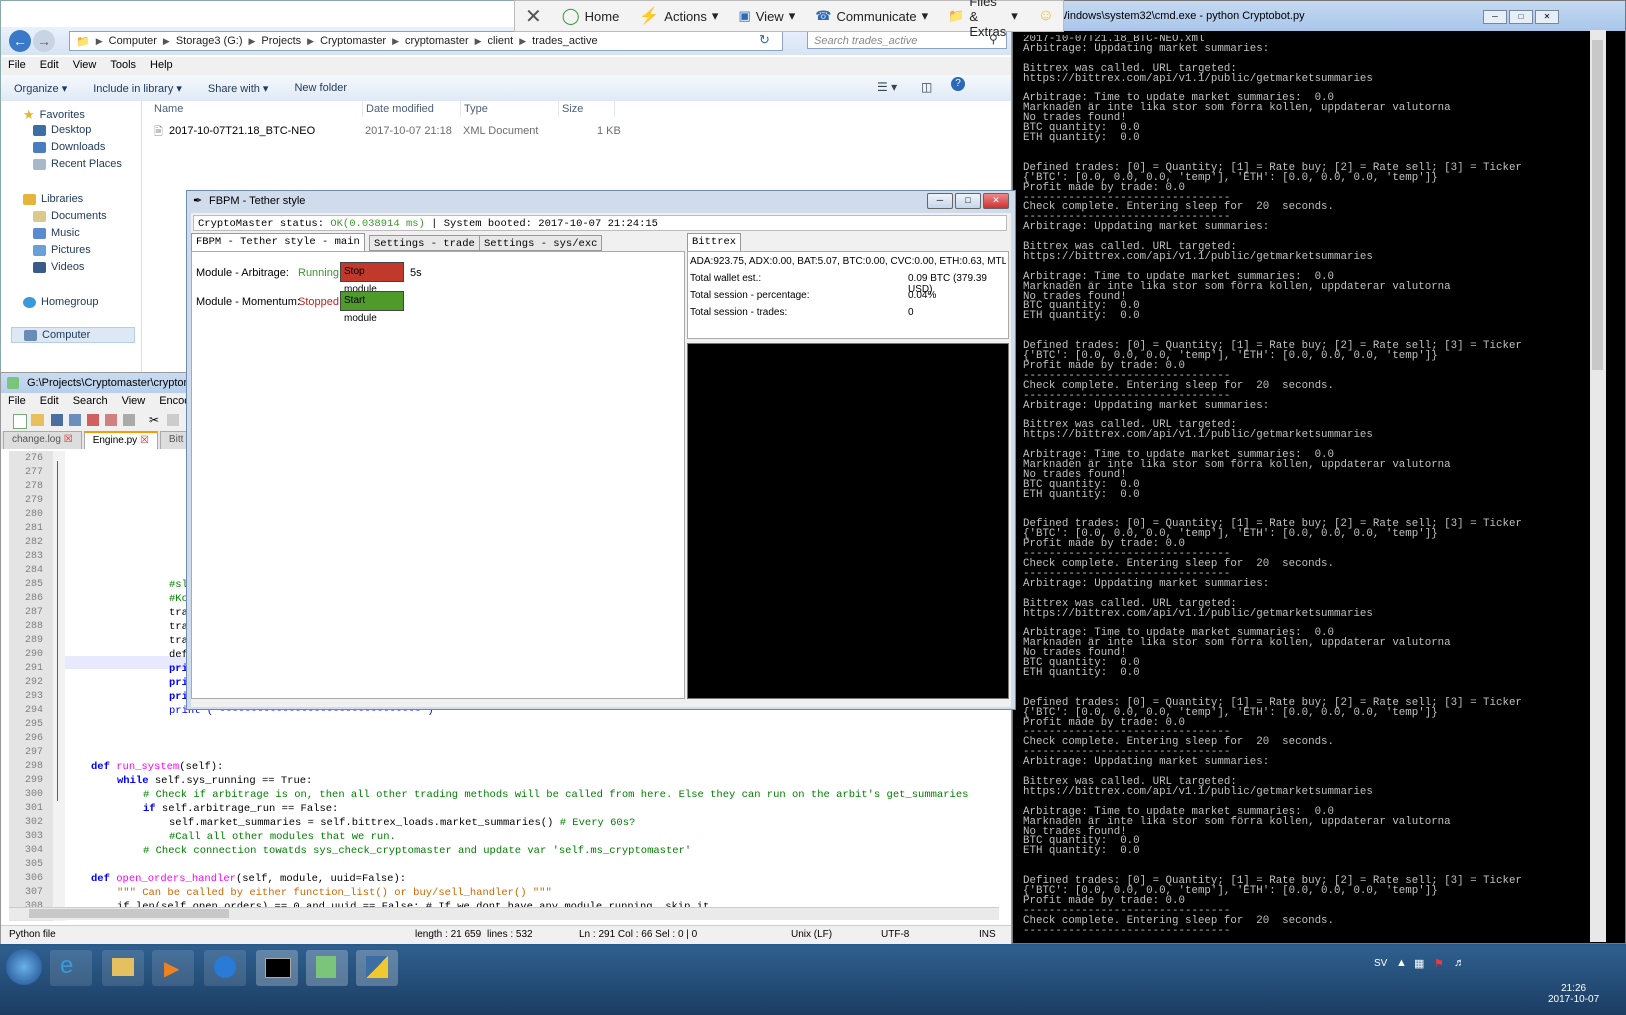 Image resolution: width=1626 pixels, height=1015 pixels. What do you see at coordinates (225, 968) in the screenshot?
I see `teamviewer-icon` at bounding box center [225, 968].